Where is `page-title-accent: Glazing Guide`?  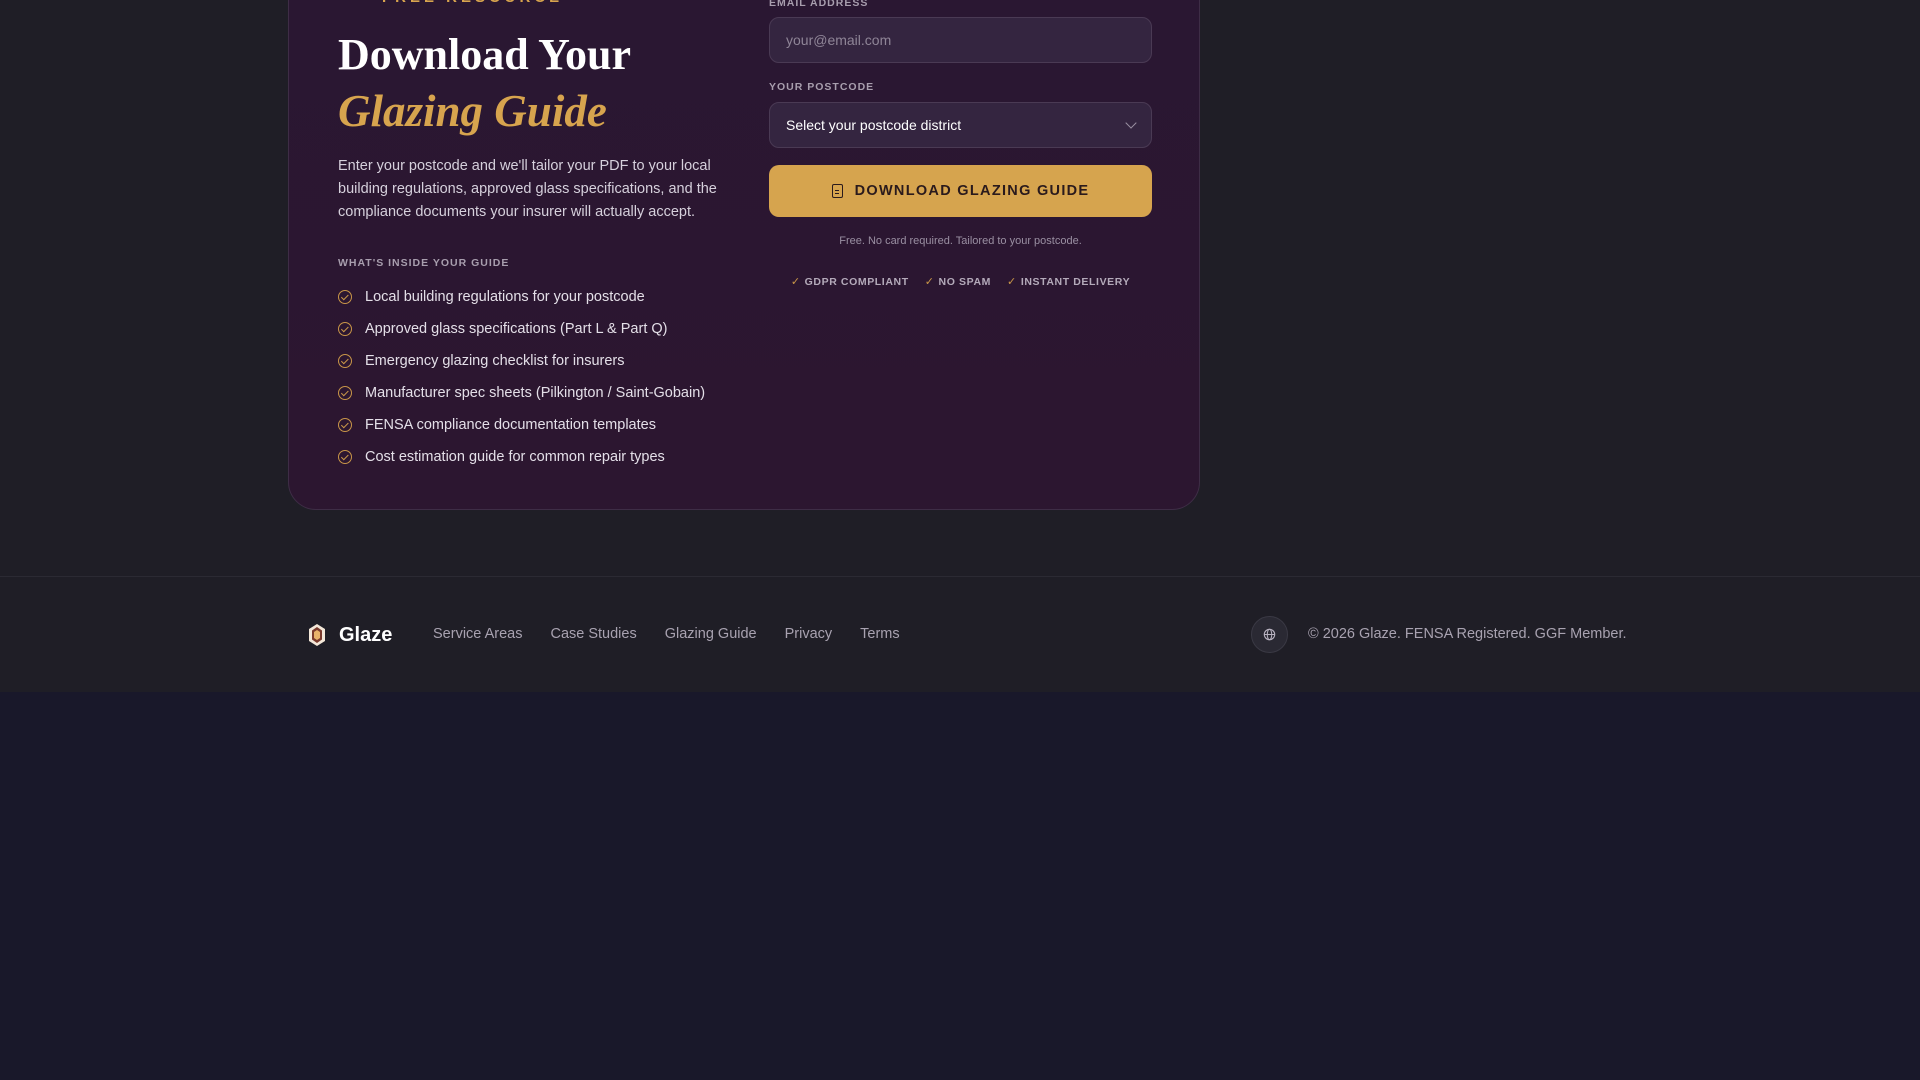
page-title-accent: Glazing Guide is located at coordinates (472, 111).